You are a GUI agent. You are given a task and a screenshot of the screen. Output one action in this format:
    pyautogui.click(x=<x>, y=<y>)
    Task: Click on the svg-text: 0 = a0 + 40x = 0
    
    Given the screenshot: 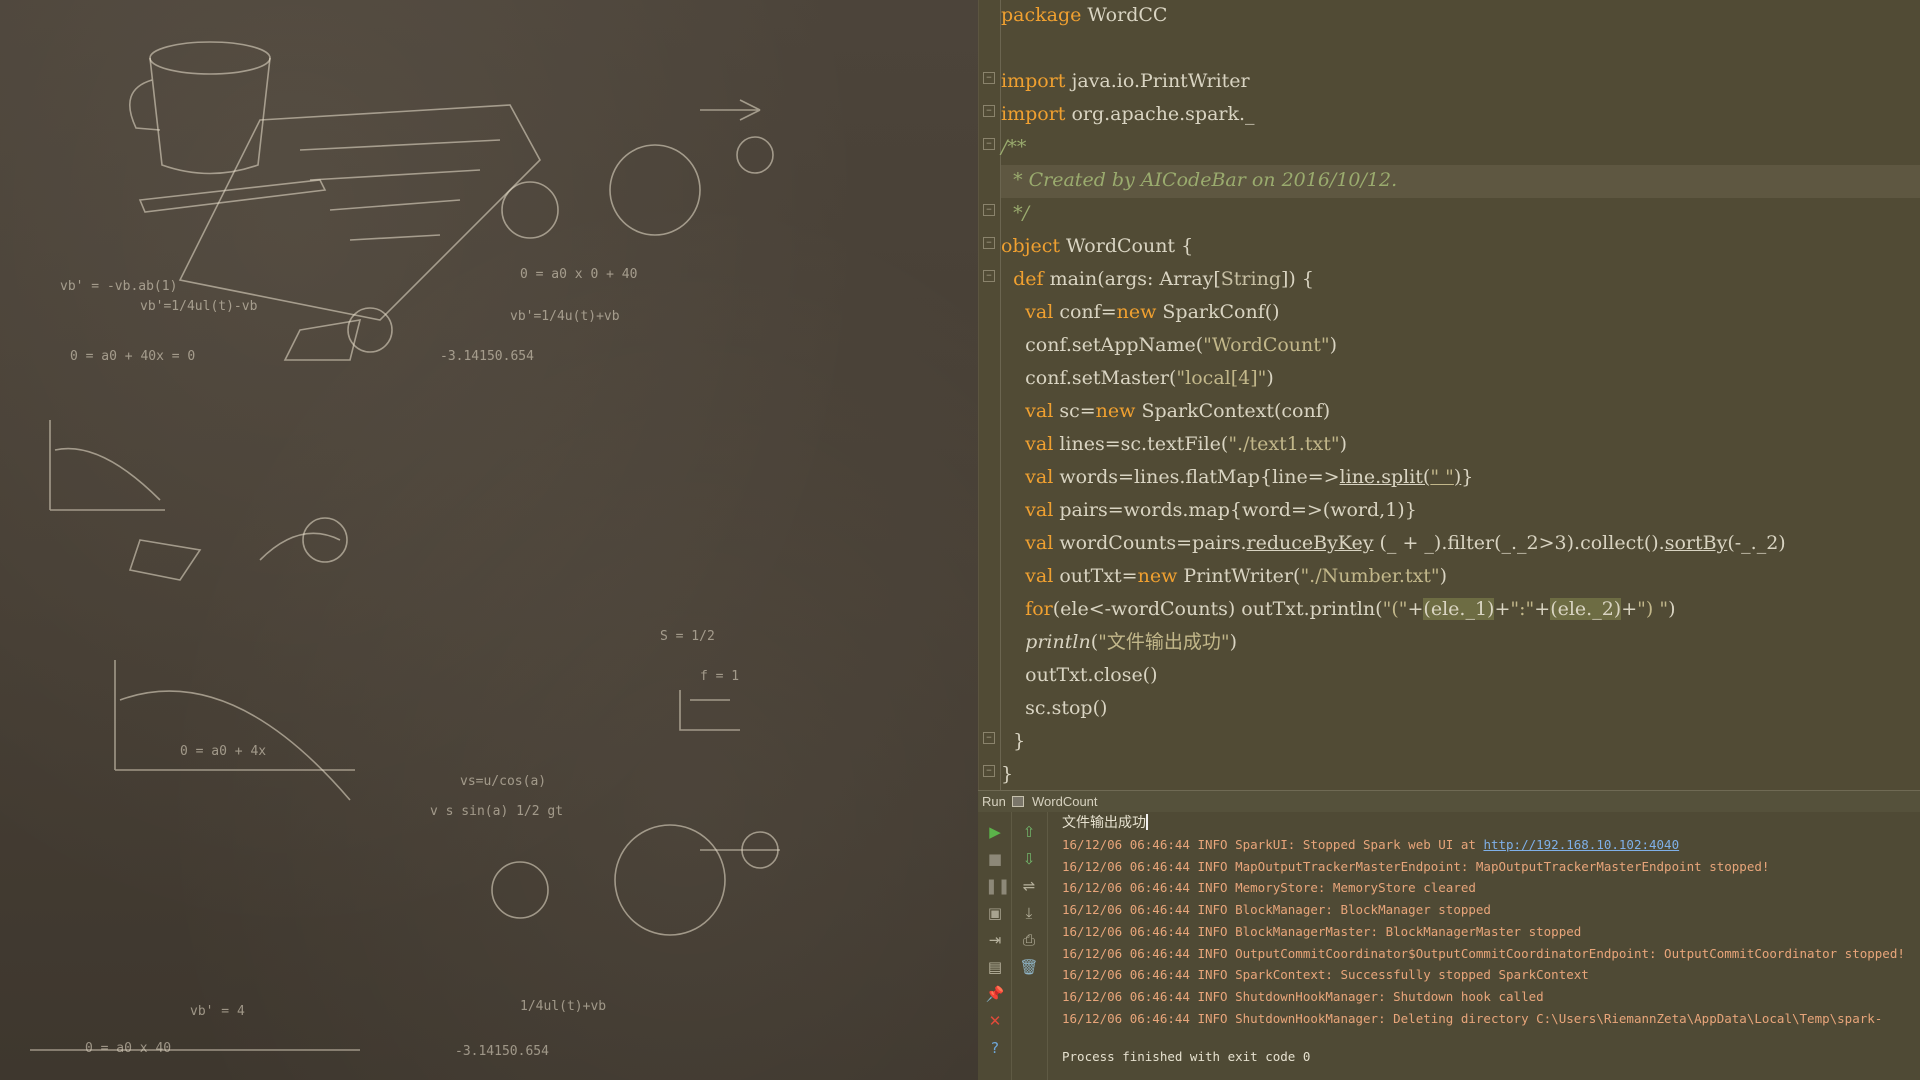 What is the action you would take?
    pyautogui.click(x=132, y=356)
    